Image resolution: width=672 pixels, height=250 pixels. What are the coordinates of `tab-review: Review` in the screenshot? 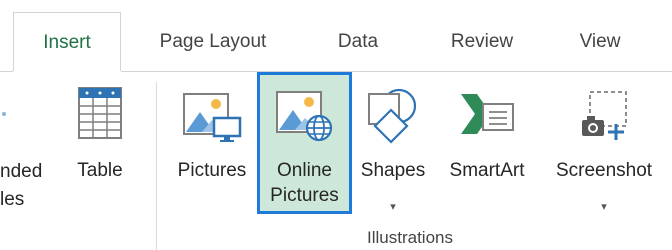 It's located at (482, 42).